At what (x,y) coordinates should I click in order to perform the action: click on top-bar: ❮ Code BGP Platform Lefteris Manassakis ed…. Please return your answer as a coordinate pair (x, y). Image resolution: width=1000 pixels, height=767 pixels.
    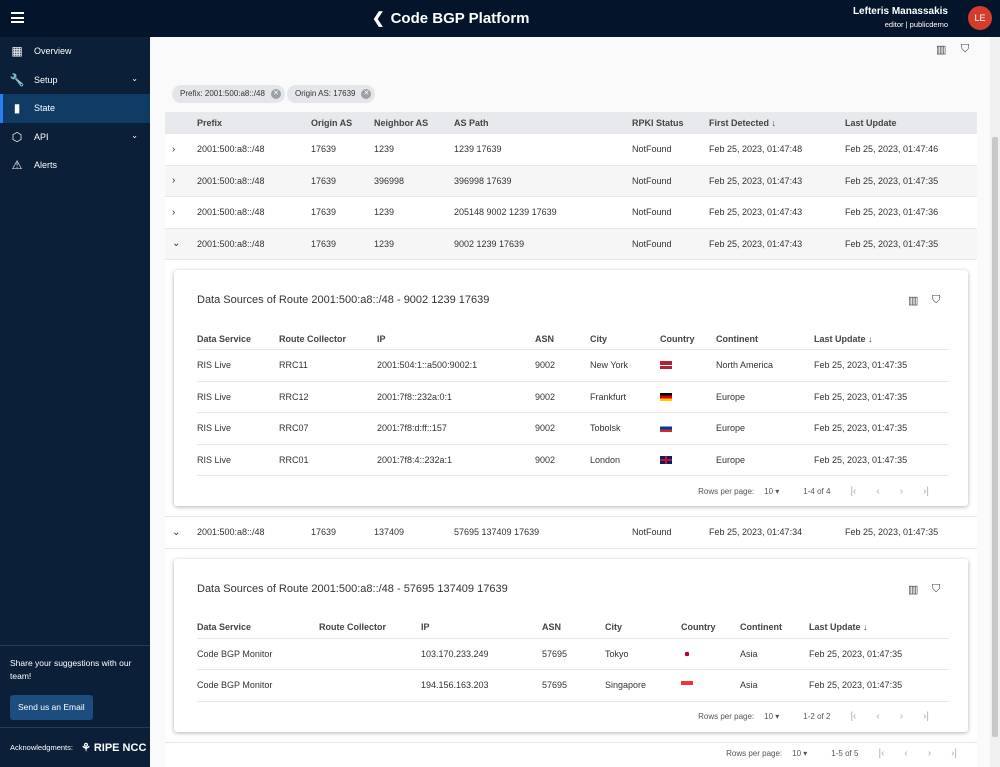
    Looking at the image, I should click on (500, 18).